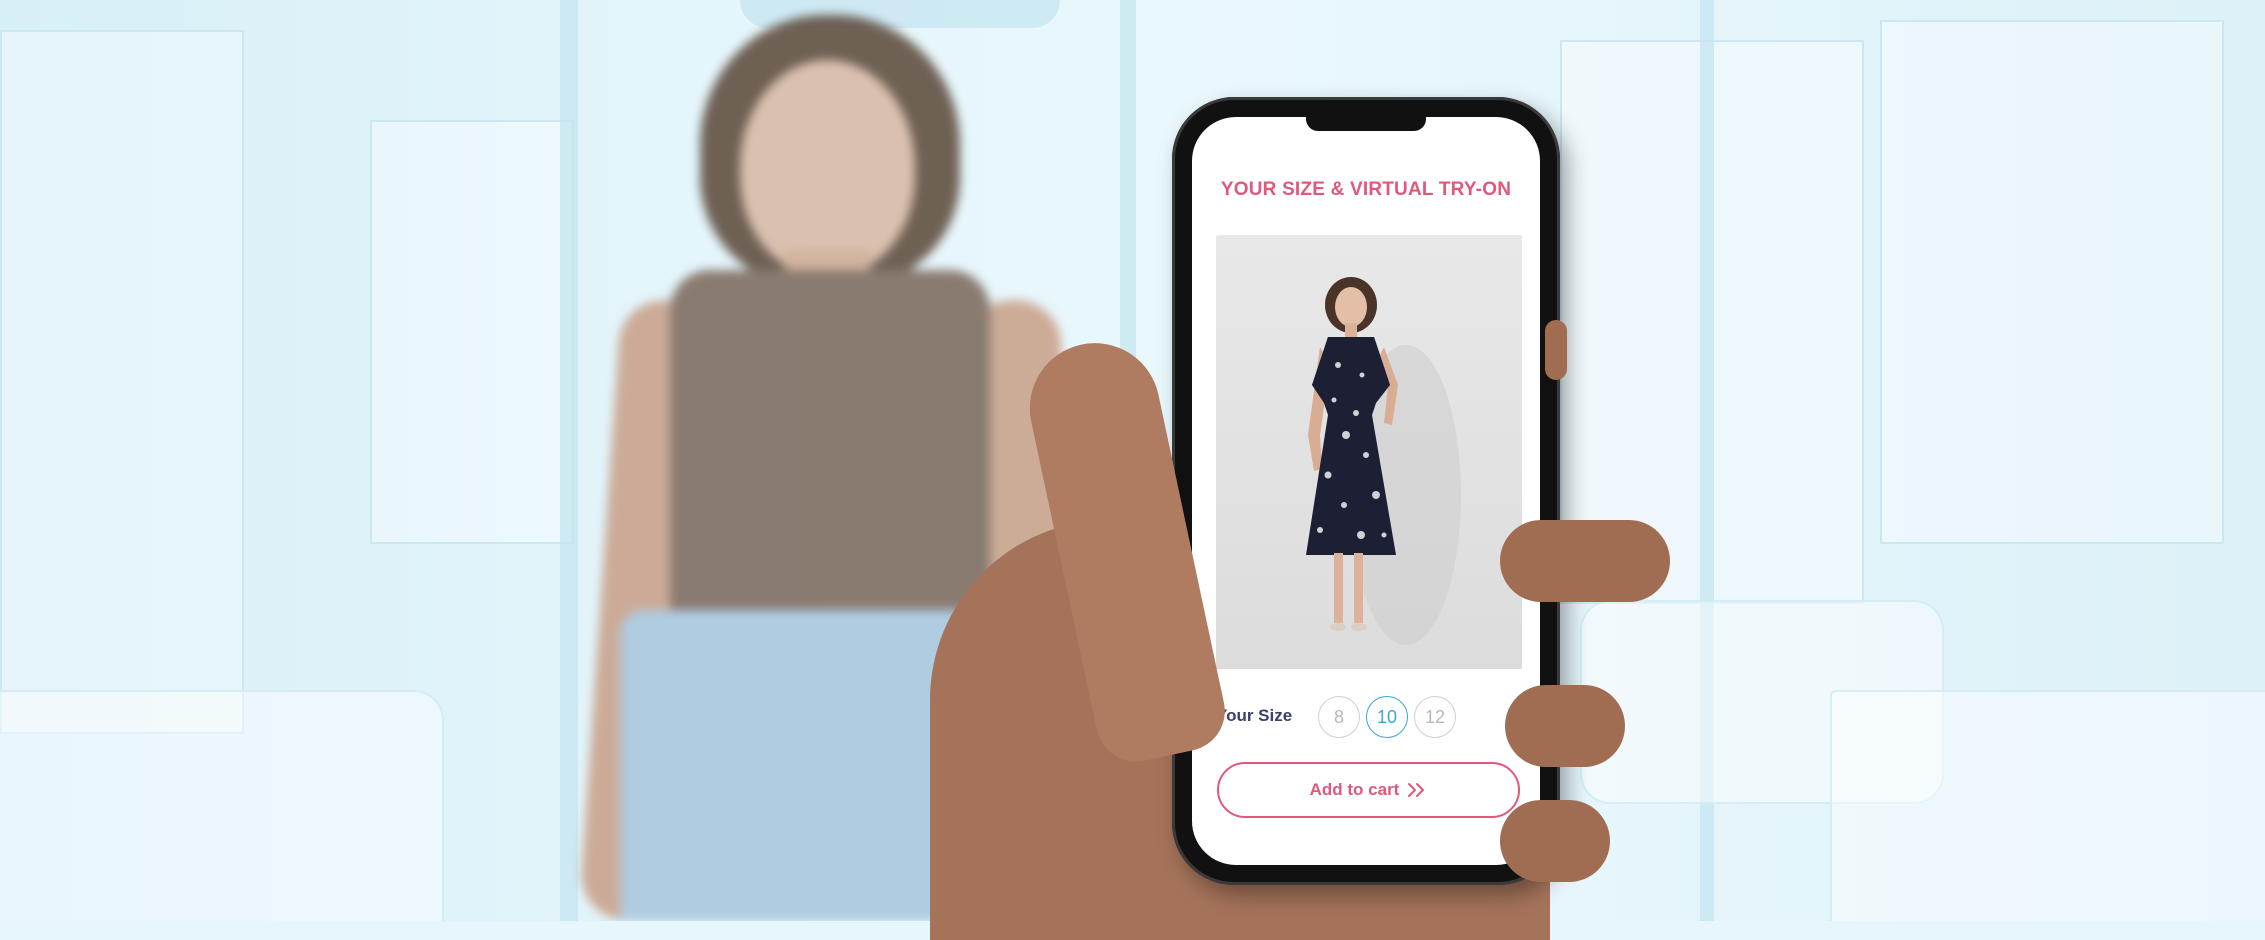 Image resolution: width=2265 pixels, height=940 pixels. I want to click on product-photo, so click(1369, 452).